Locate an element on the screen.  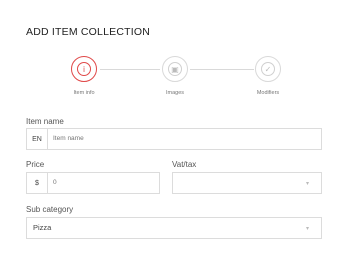
step-label: Item info is located at coordinates (84, 93).